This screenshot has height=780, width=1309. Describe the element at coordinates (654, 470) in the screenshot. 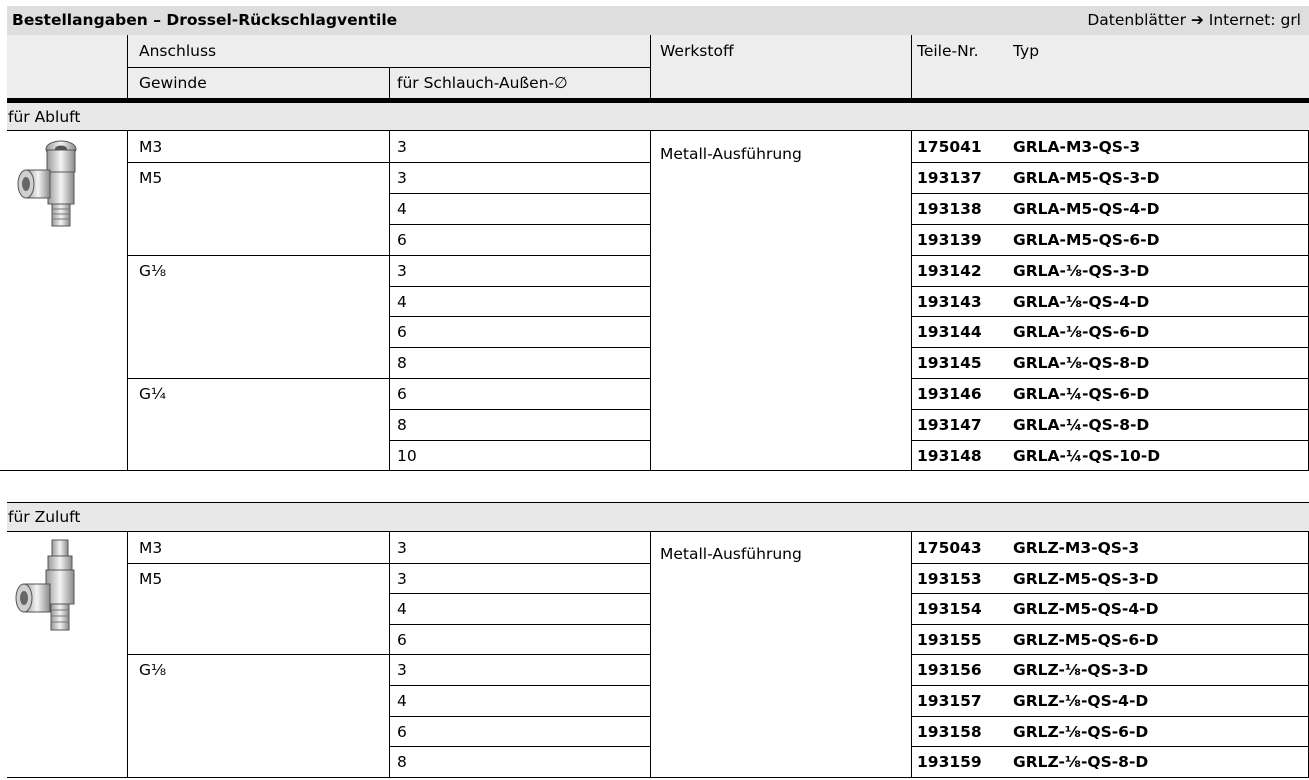

I see `section-end-rule` at that location.